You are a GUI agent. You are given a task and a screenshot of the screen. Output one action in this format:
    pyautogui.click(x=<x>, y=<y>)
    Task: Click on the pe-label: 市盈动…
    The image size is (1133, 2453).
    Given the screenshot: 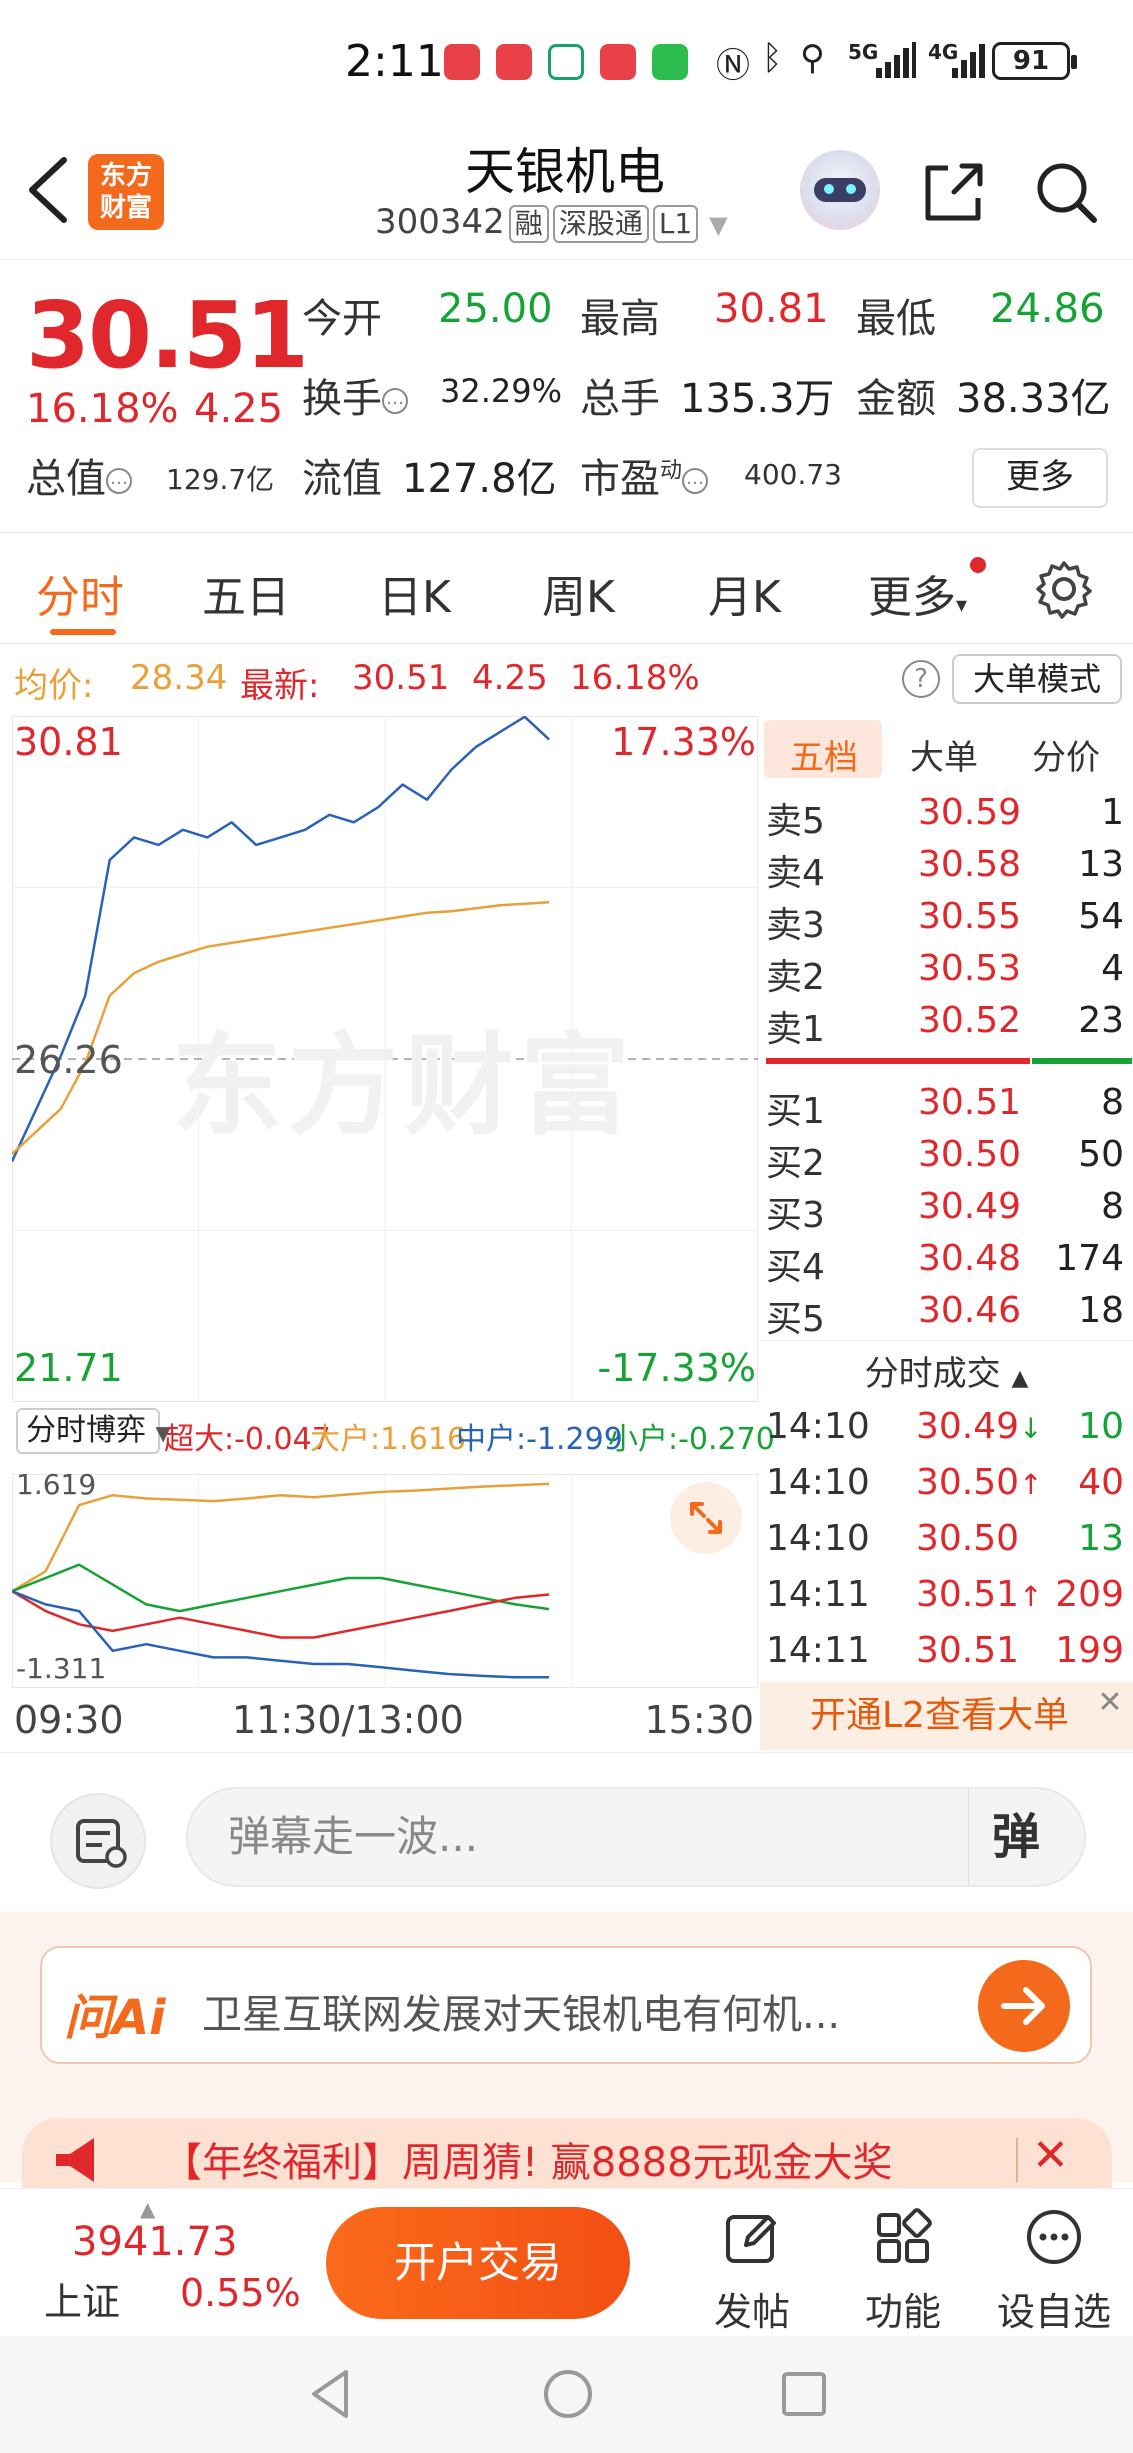 What is the action you would take?
    pyautogui.click(x=644, y=475)
    